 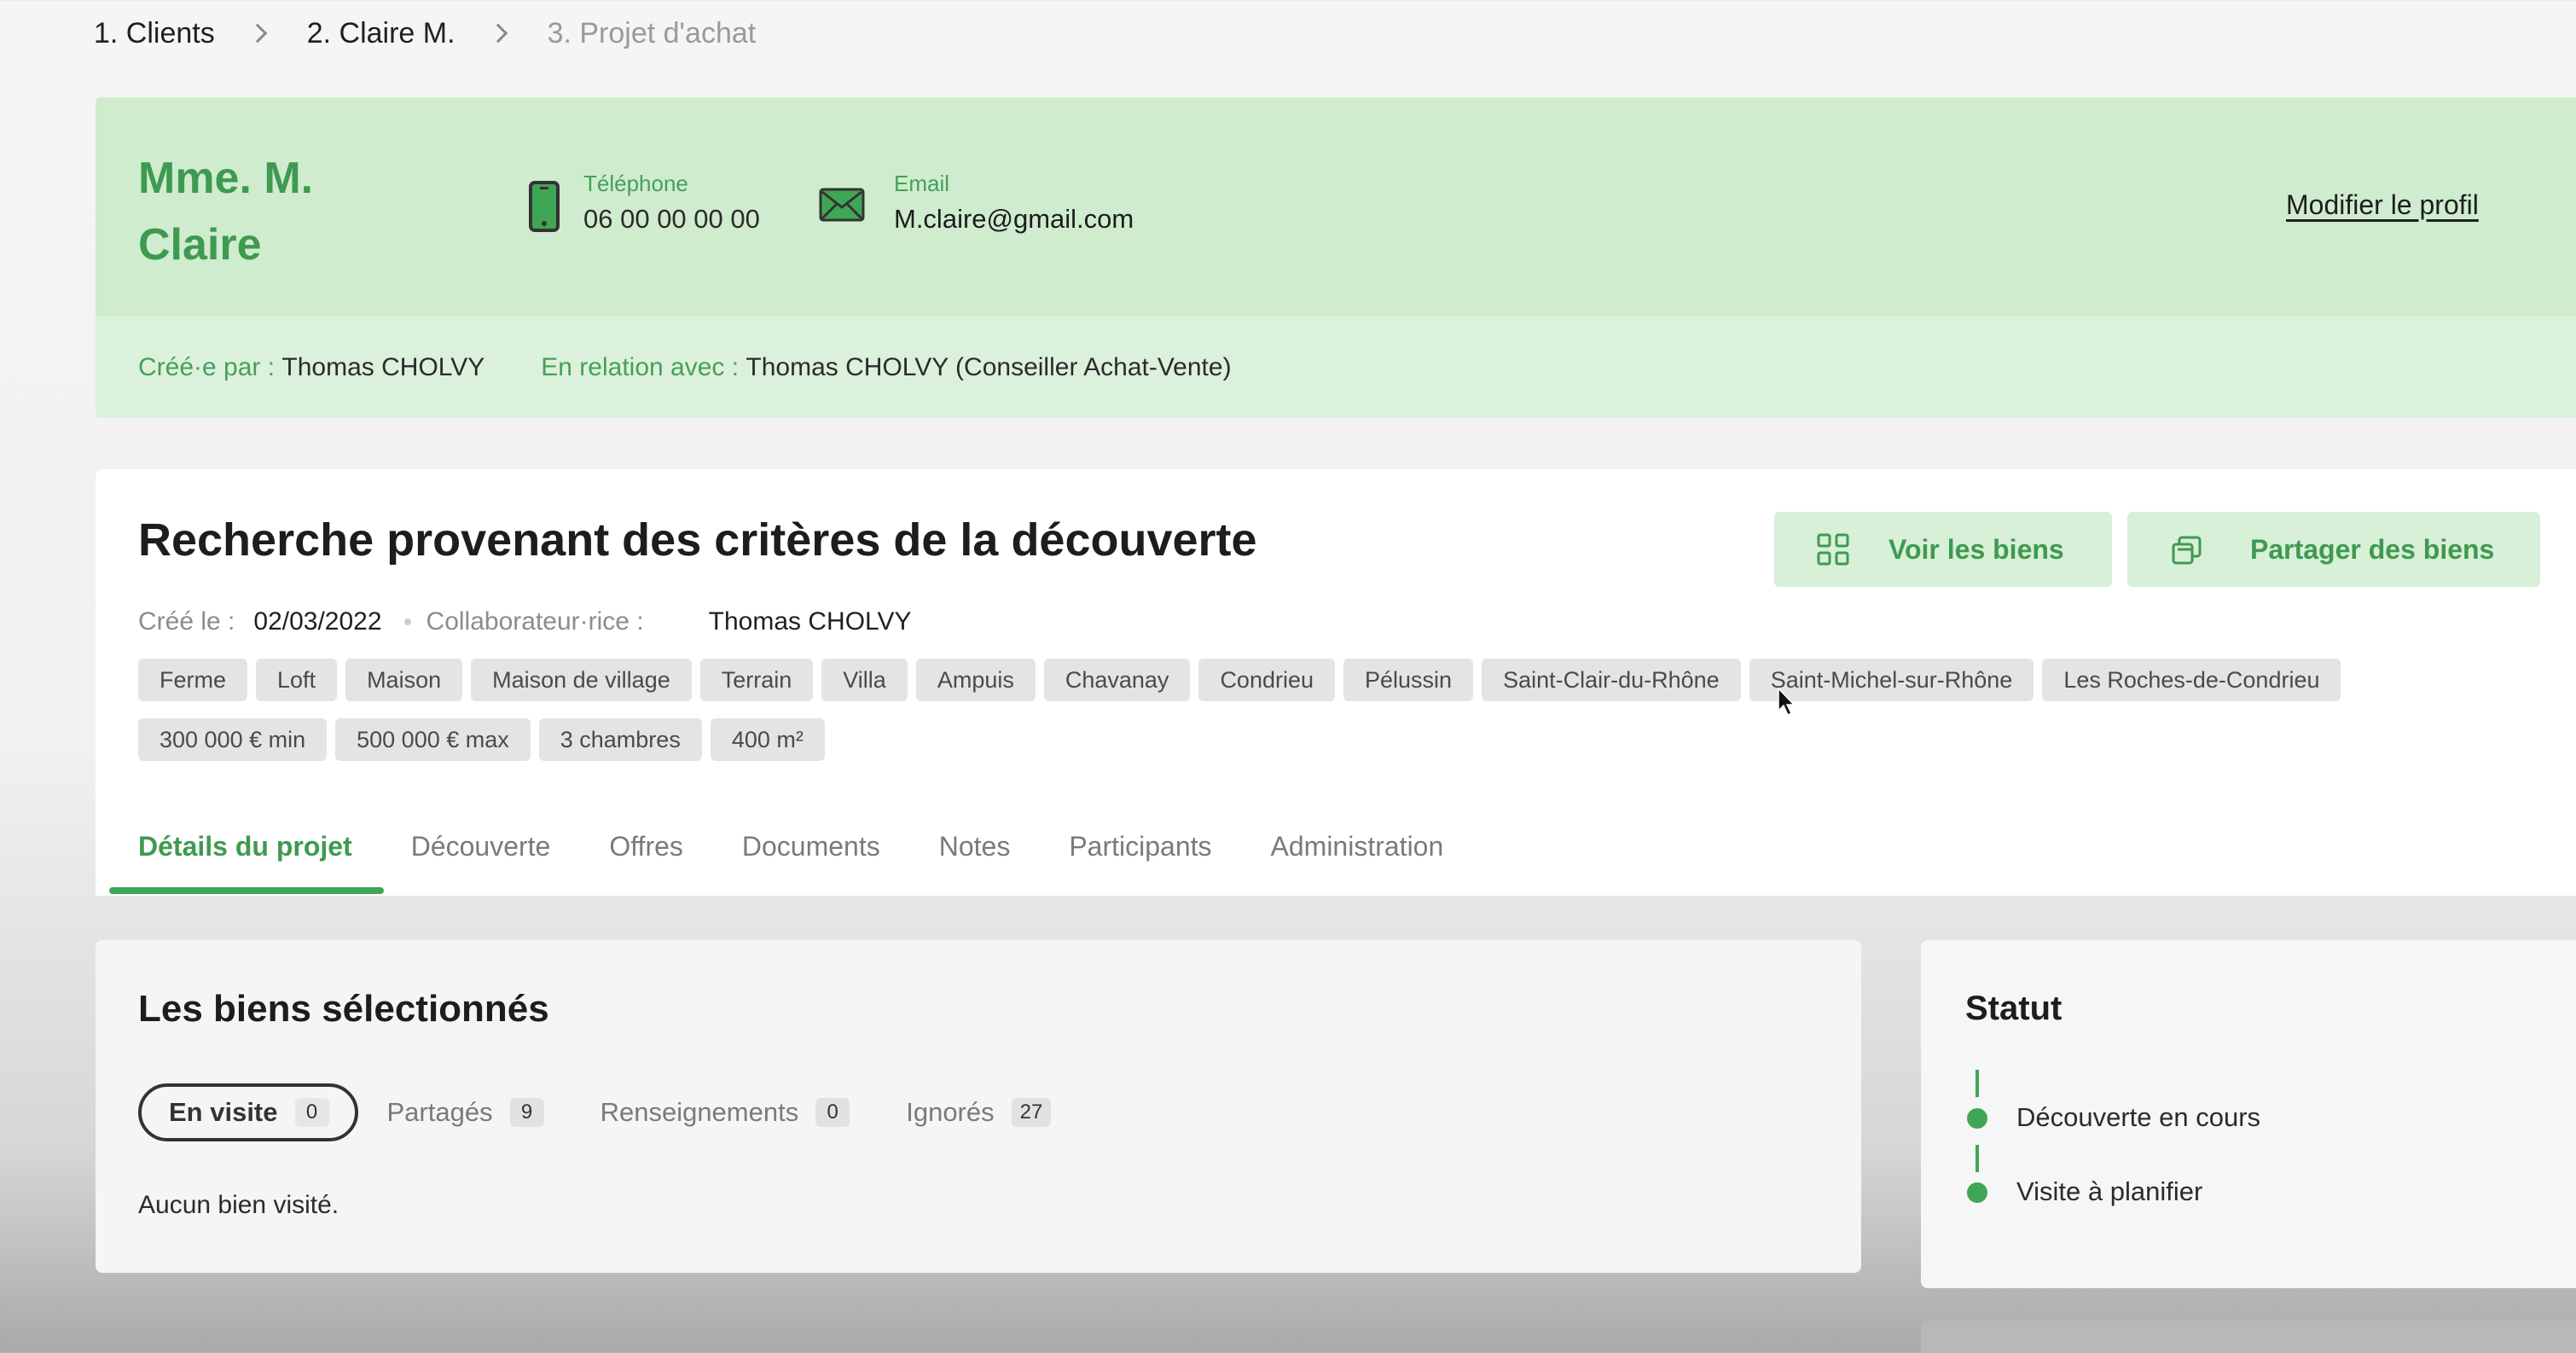 What do you see at coordinates (922, 183) in the screenshot?
I see `email-label: Email` at bounding box center [922, 183].